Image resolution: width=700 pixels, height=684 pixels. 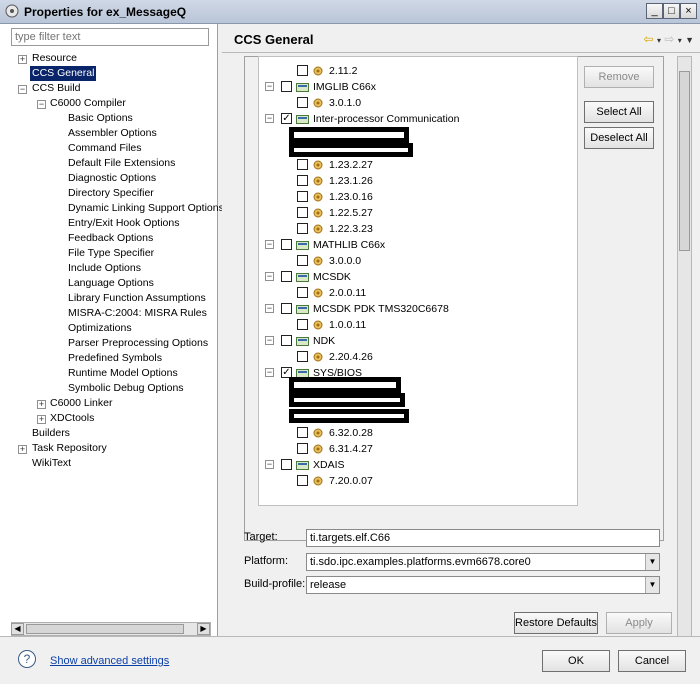 What do you see at coordinates (689, 40) in the screenshot?
I see `view-menu-icon: ▼` at bounding box center [689, 40].